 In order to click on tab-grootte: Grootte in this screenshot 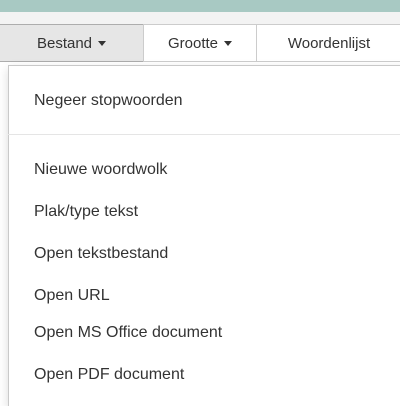, I will do `click(200, 43)`.